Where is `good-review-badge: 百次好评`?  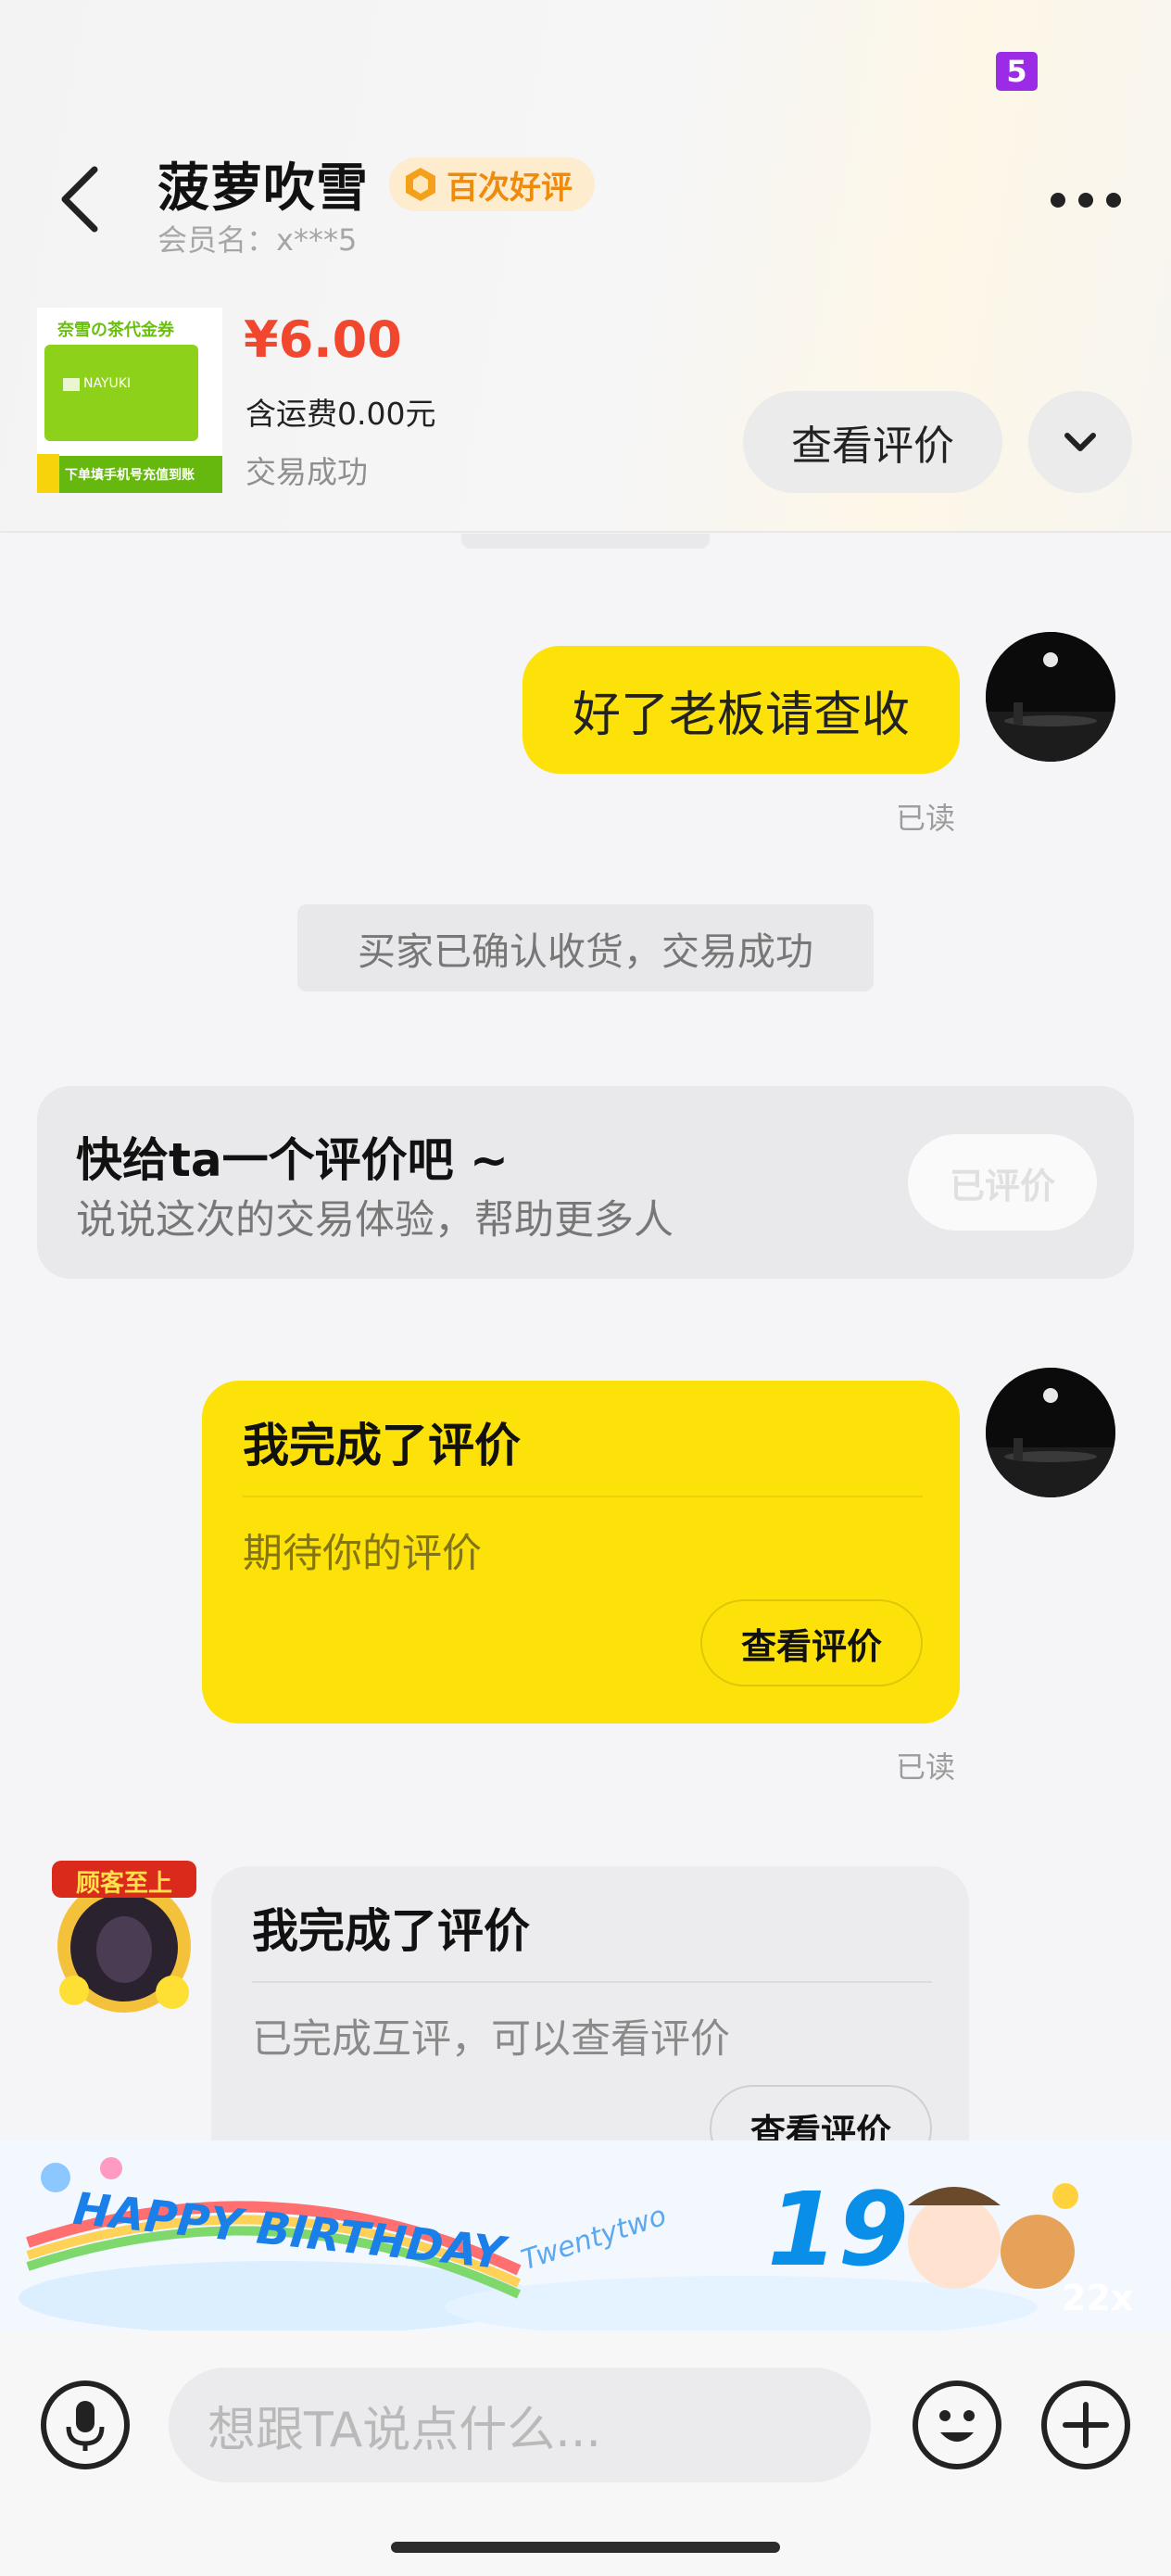 good-review-badge: 百次好评 is located at coordinates (492, 184).